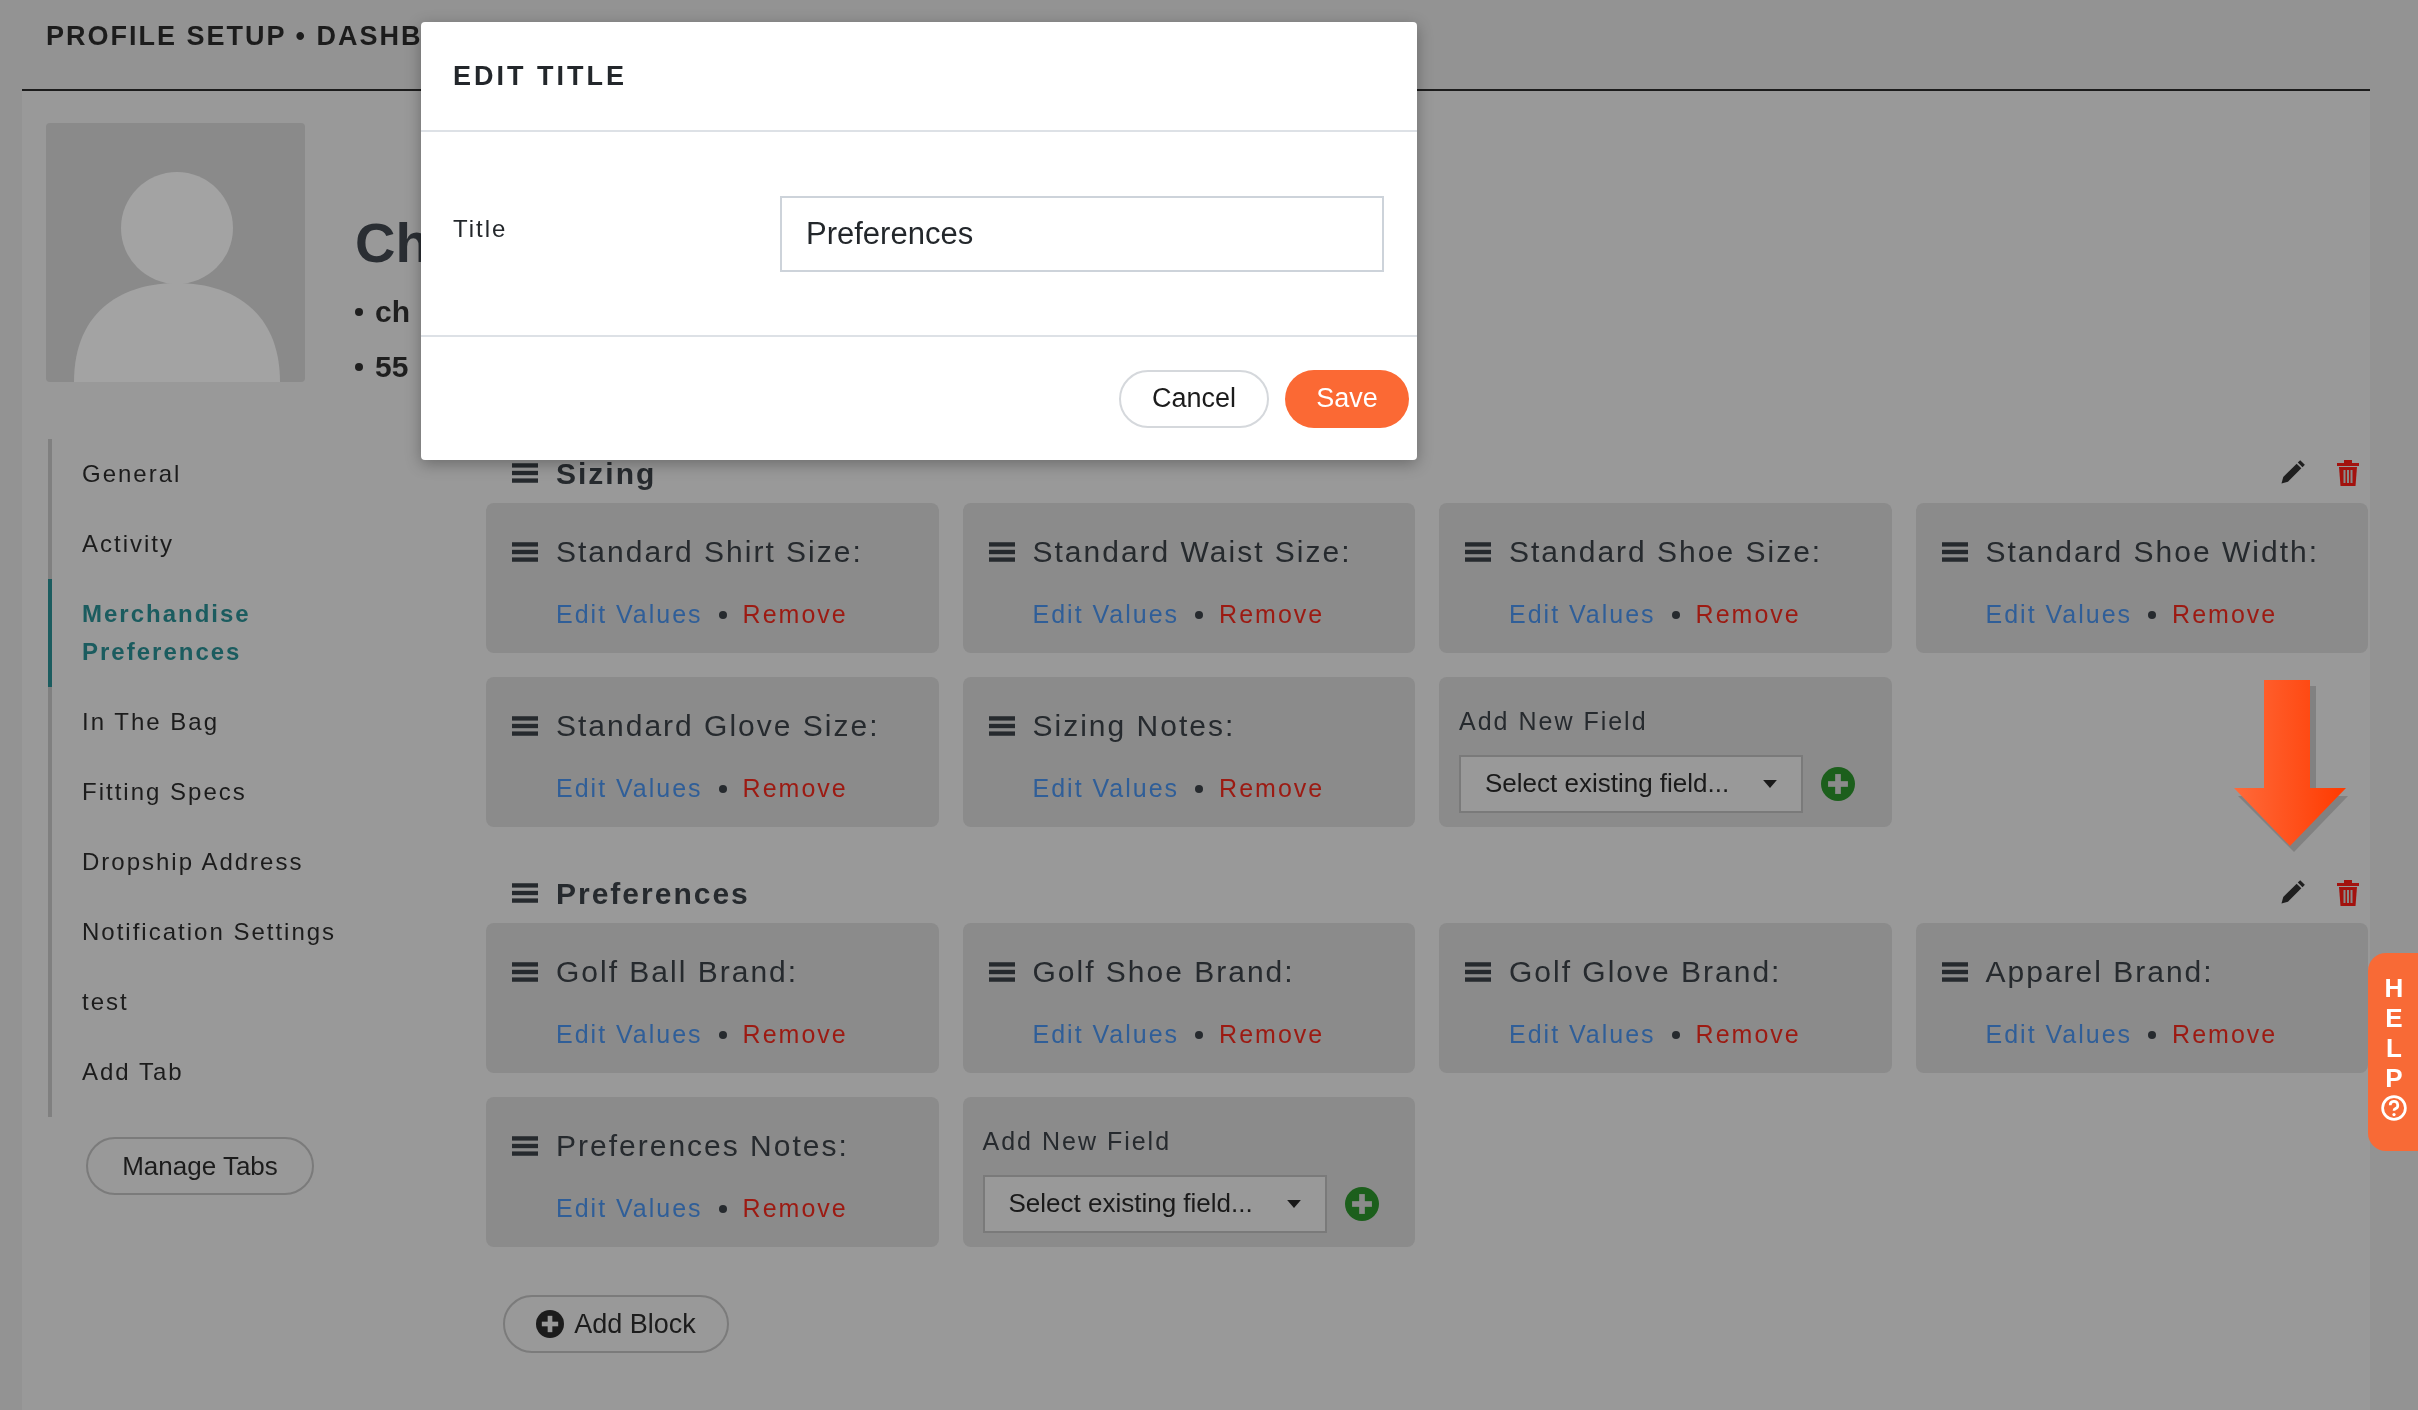  I want to click on dialog-title: EDIT TITLE, so click(540, 76).